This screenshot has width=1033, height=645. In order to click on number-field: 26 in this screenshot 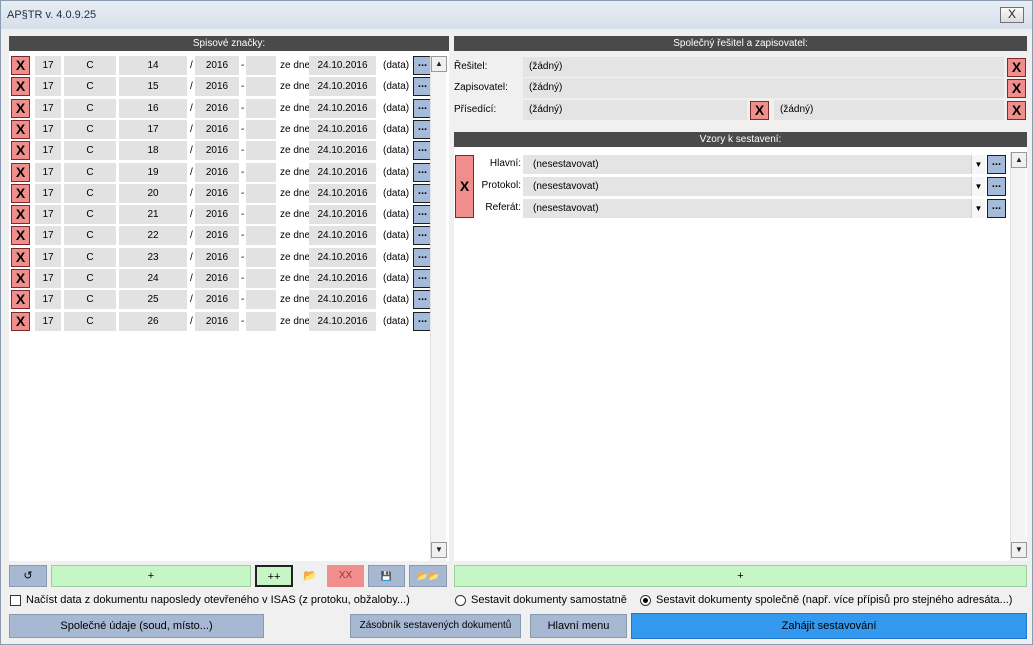, I will do `click(153, 321)`.